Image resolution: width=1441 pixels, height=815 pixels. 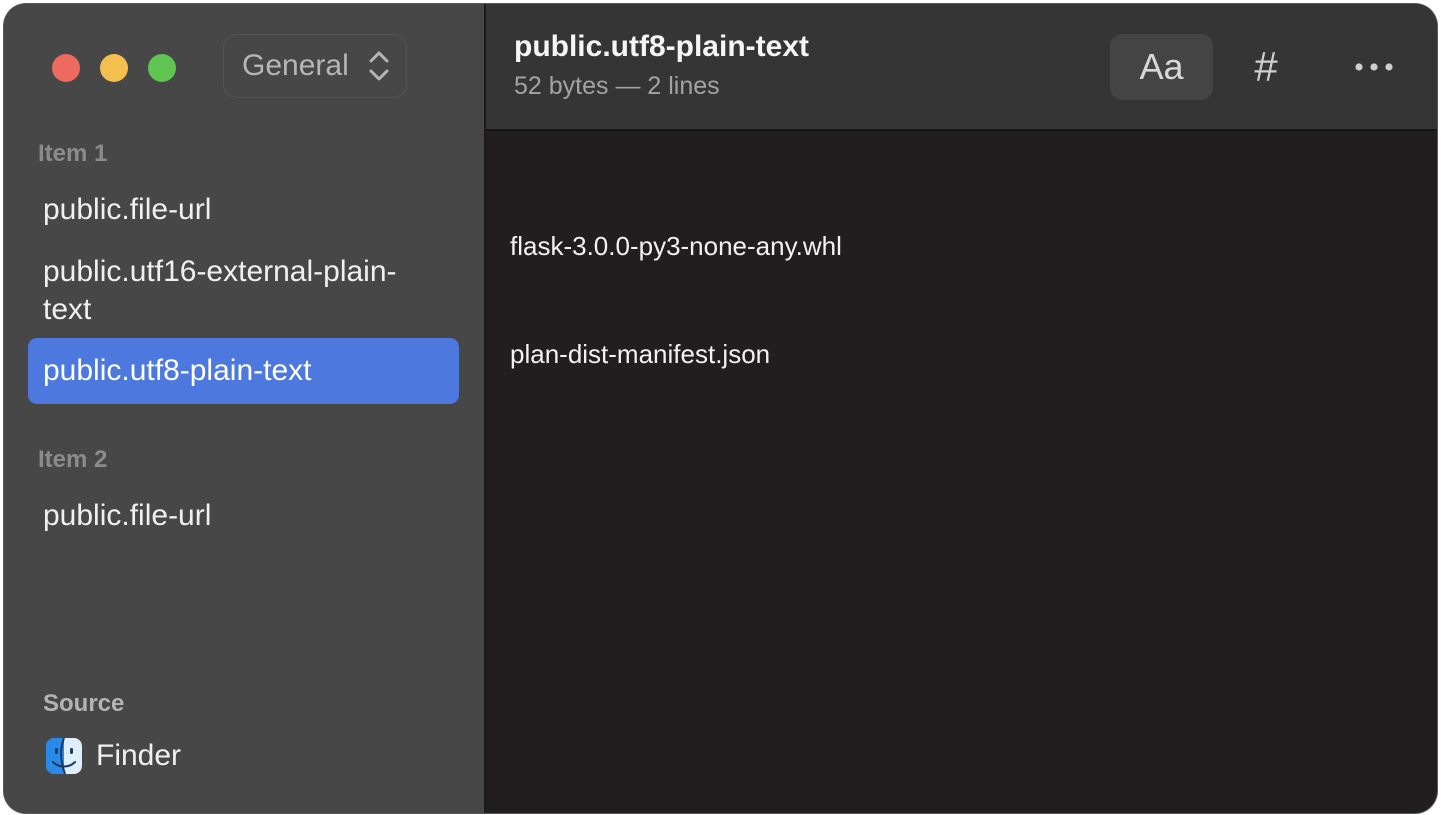 I want to click on type-summary: 52 bytes — 2 lines, so click(x=617, y=86).